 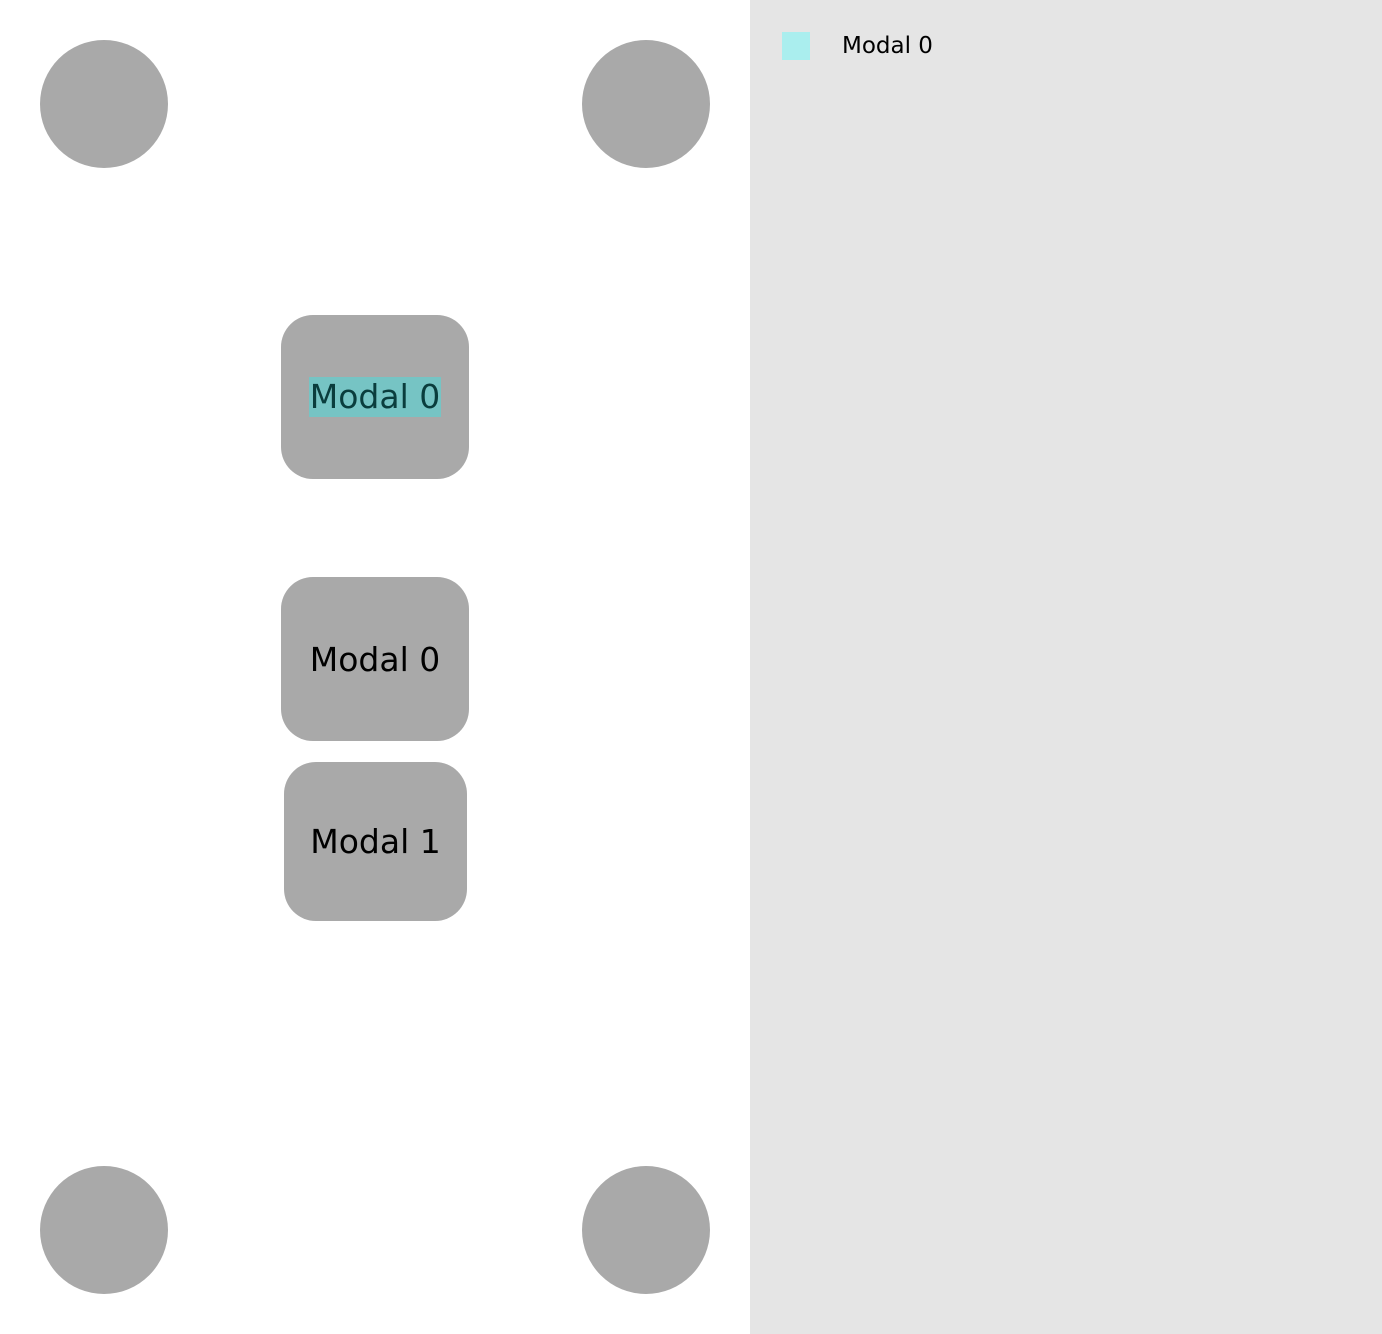 I want to click on modal-label: Modal 1, so click(x=375, y=841).